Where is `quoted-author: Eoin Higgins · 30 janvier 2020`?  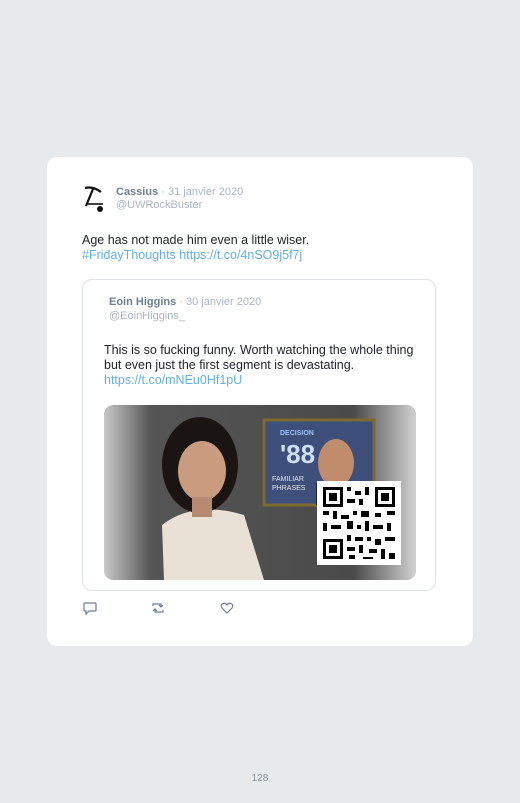
quoted-author: Eoin Higgins · 30 janvier 2020 is located at coordinates (185, 302).